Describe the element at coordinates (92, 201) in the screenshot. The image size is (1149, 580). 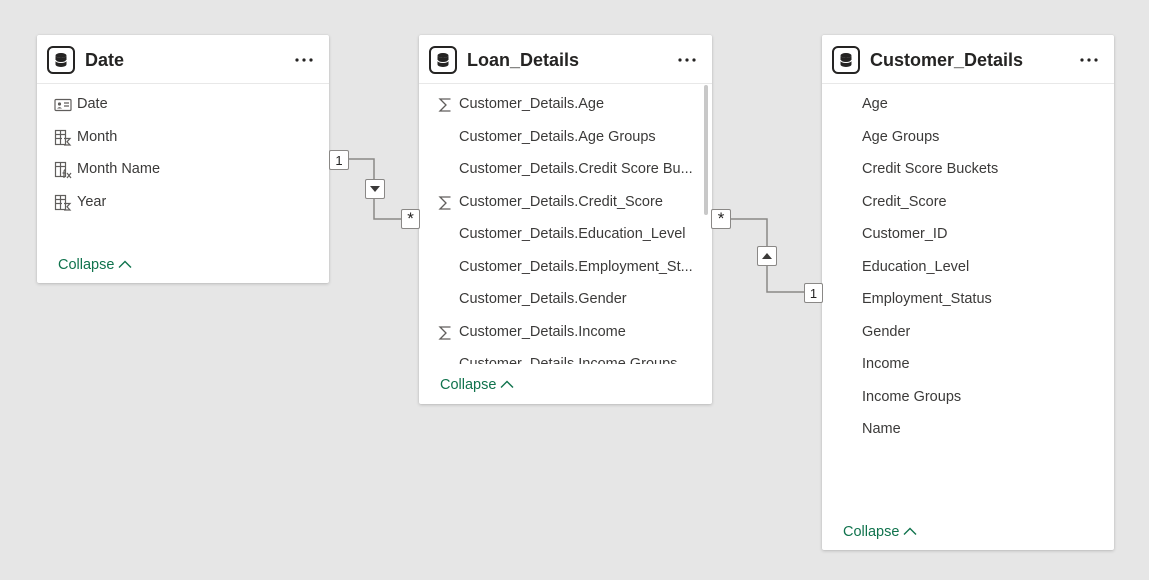
I see `field-label: Year` at that location.